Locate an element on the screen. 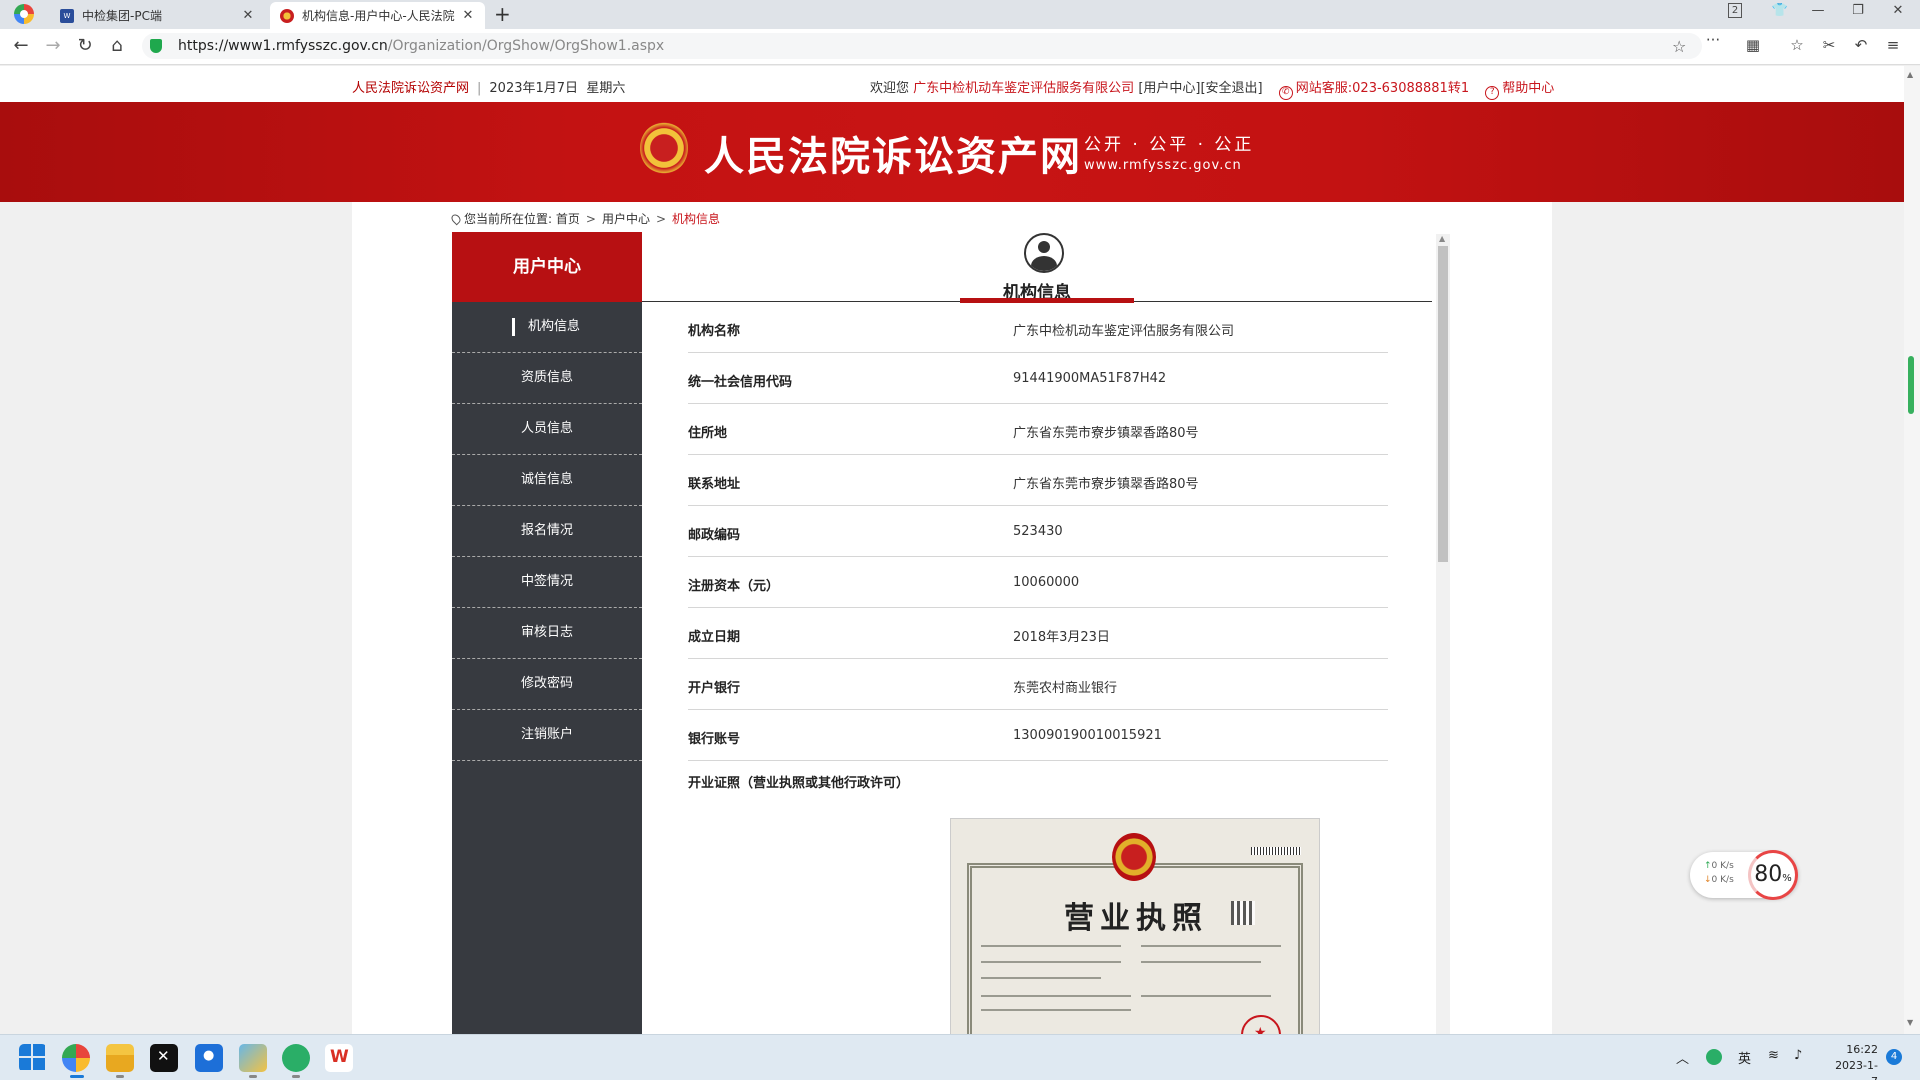  tab-zhongjian: W 中检集团-PC端 ✕ is located at coordinates (157, 15).